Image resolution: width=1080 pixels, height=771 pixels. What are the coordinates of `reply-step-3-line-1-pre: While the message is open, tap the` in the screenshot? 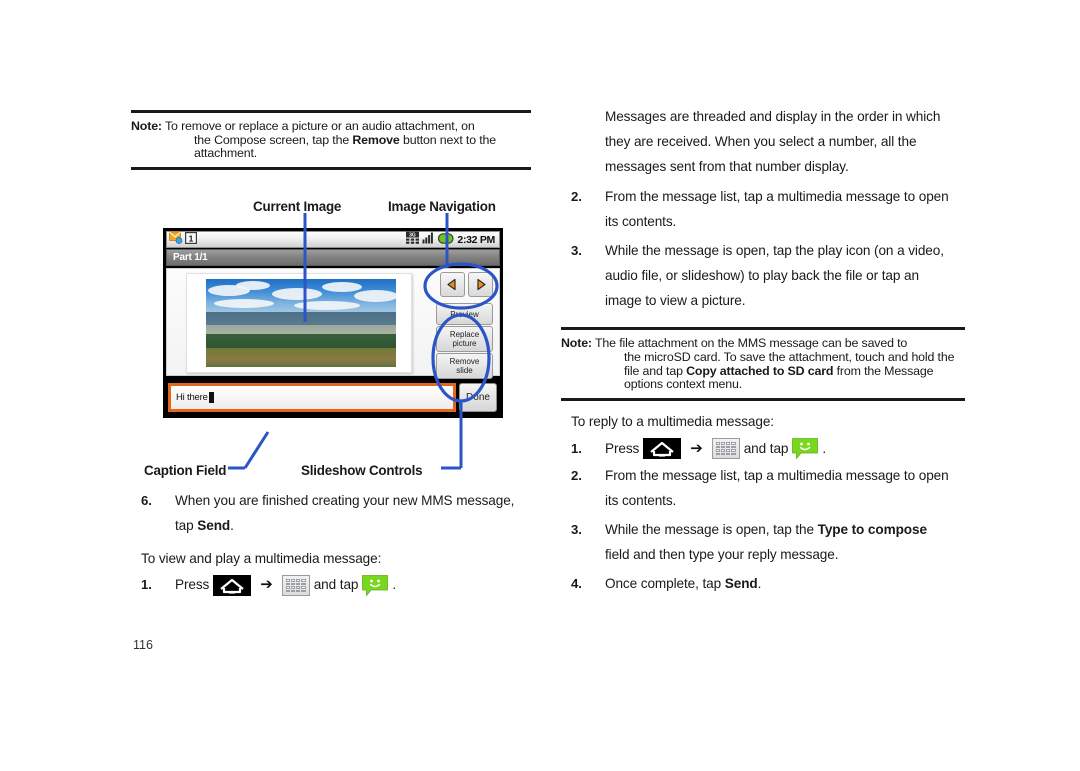 It's located at (711, 529).